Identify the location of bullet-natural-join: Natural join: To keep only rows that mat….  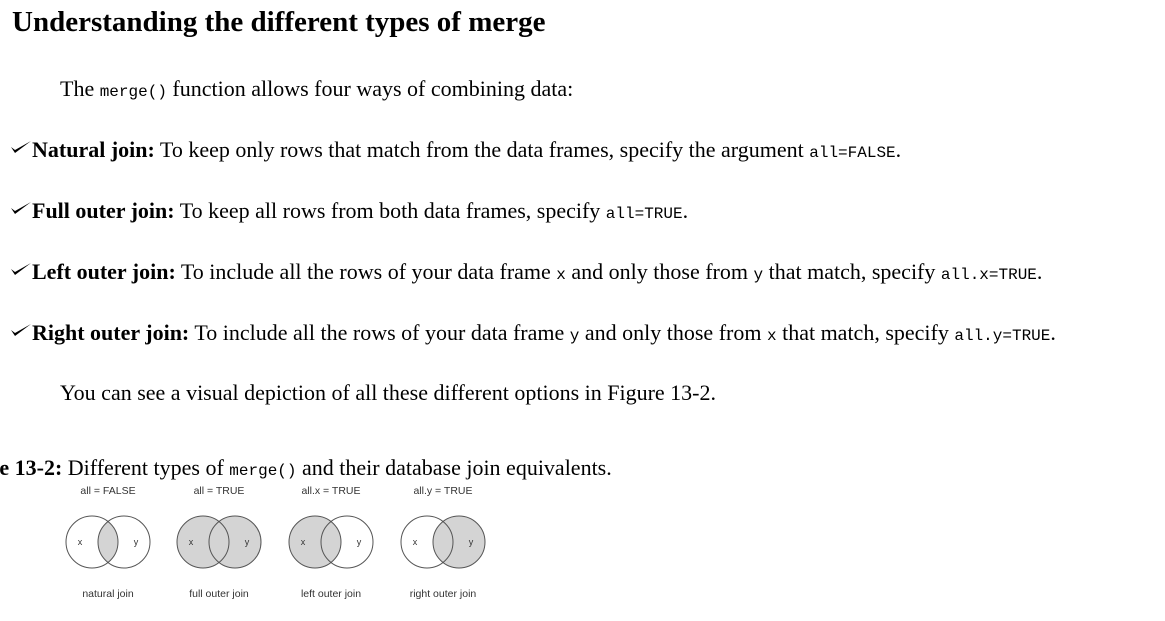
(455, 150).